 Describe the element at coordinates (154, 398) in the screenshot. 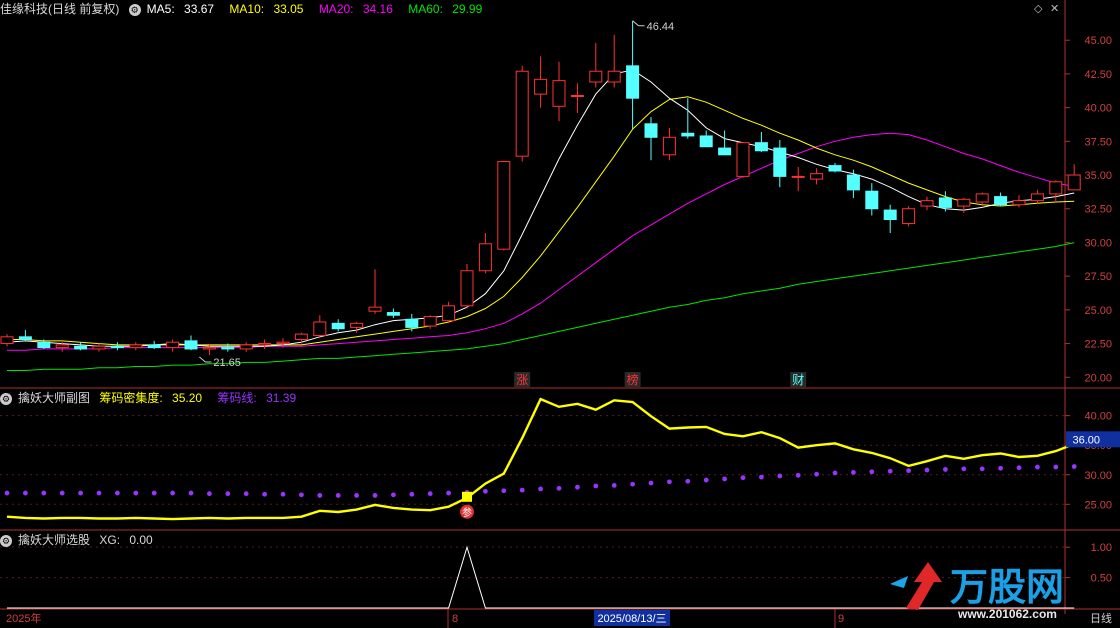

I see `sub1-header: ⚙ 擒妖大师副图 筹码密集度: 35.20 筹码线: 31.39` at that location.